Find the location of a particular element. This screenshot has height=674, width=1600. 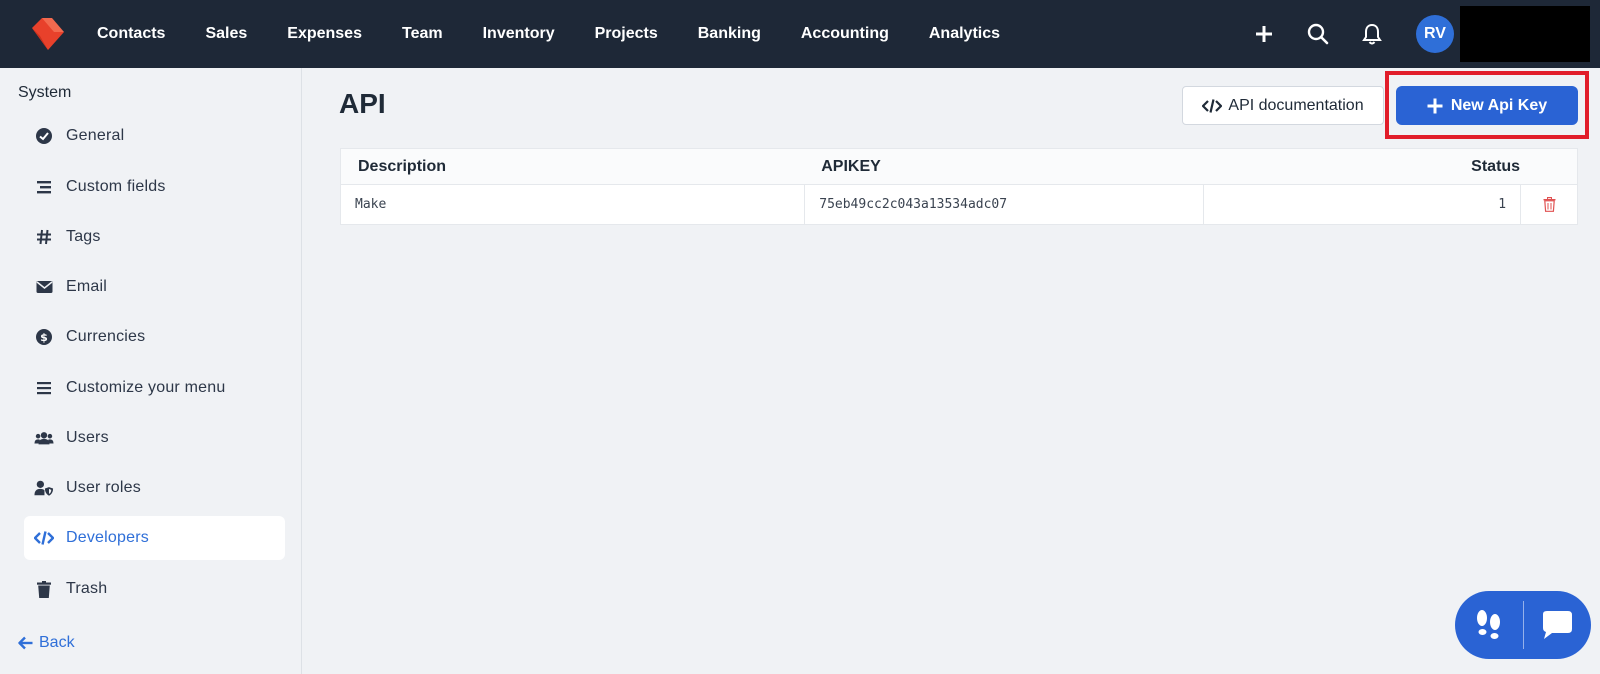

sidebar-heading: System is located at coordinates (45, 92).